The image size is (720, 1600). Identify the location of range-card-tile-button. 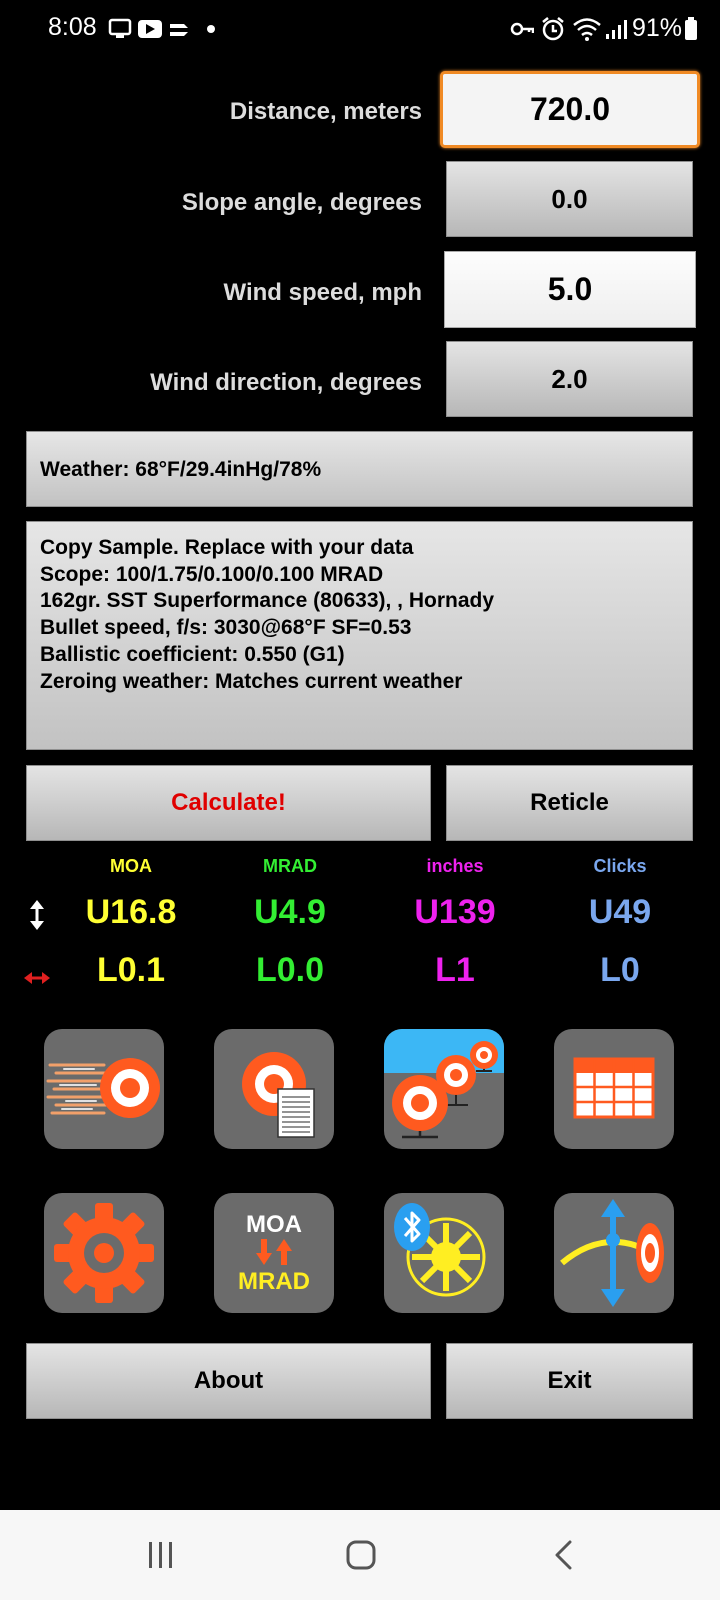
(274, 1089).